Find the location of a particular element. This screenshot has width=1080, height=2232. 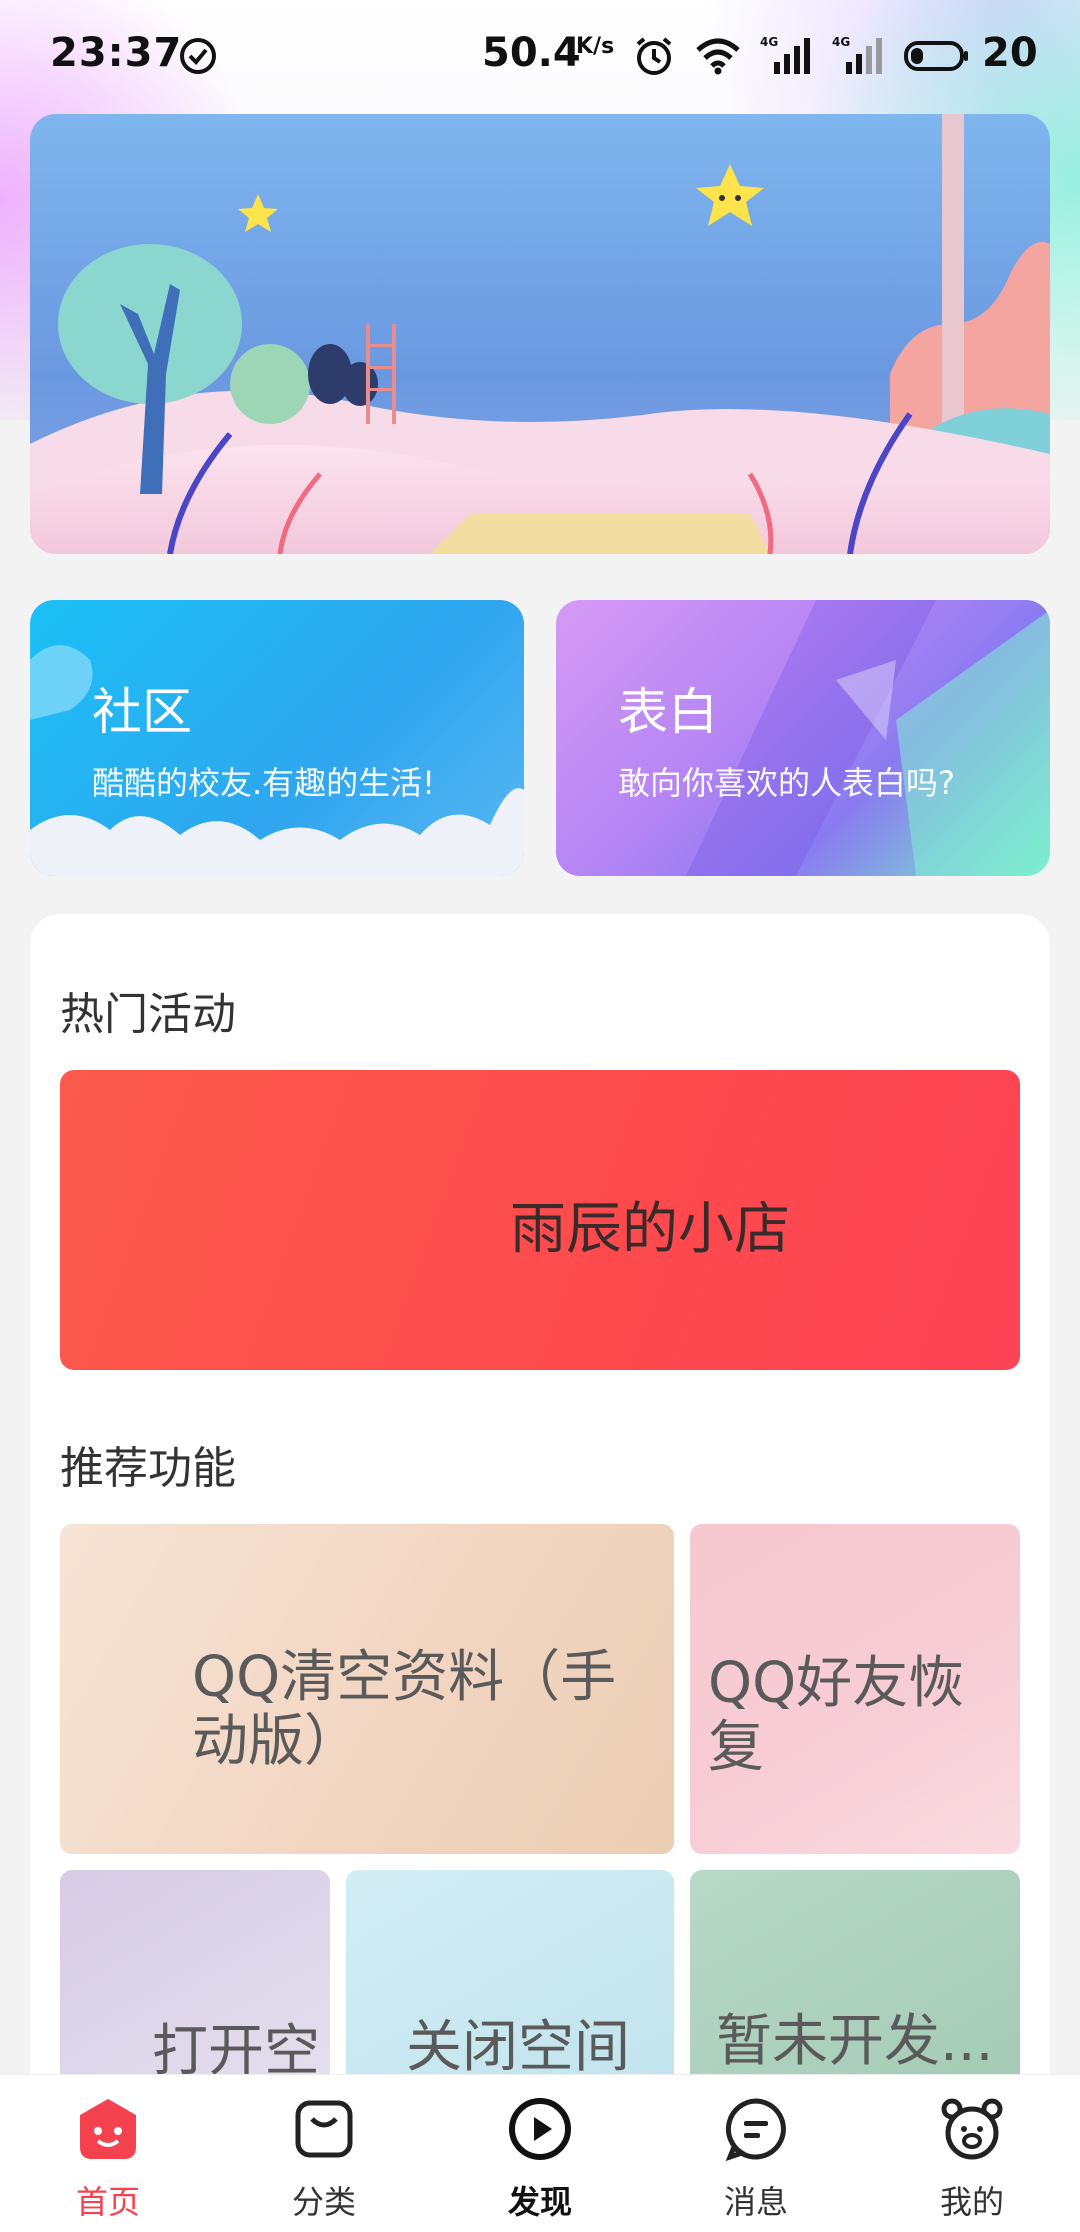

recommend-title: 推荐功能 is located at coordinates (148, 1468).